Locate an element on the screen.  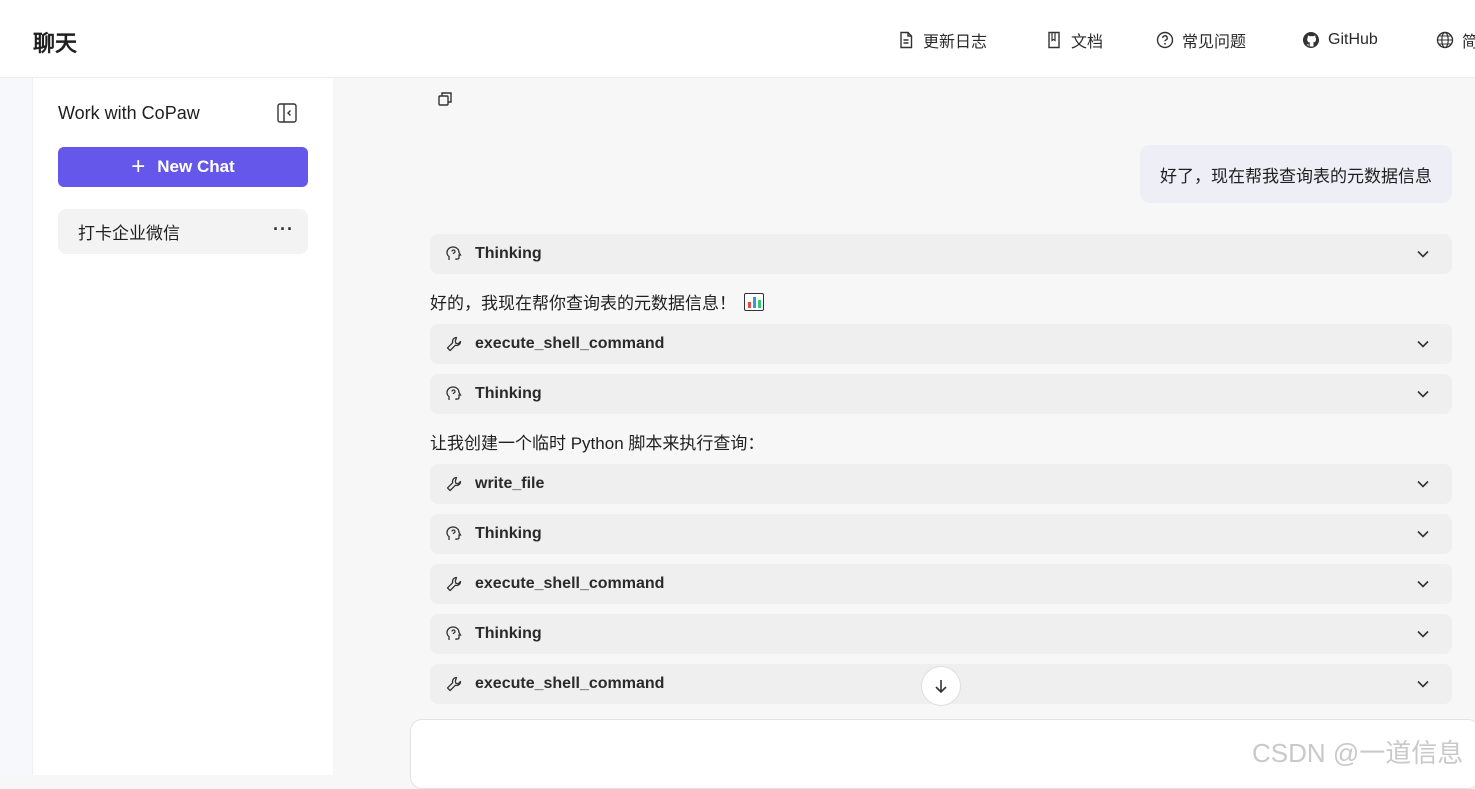
sidebar-title: Work with CoPaw is located at coordinates (129, 113).